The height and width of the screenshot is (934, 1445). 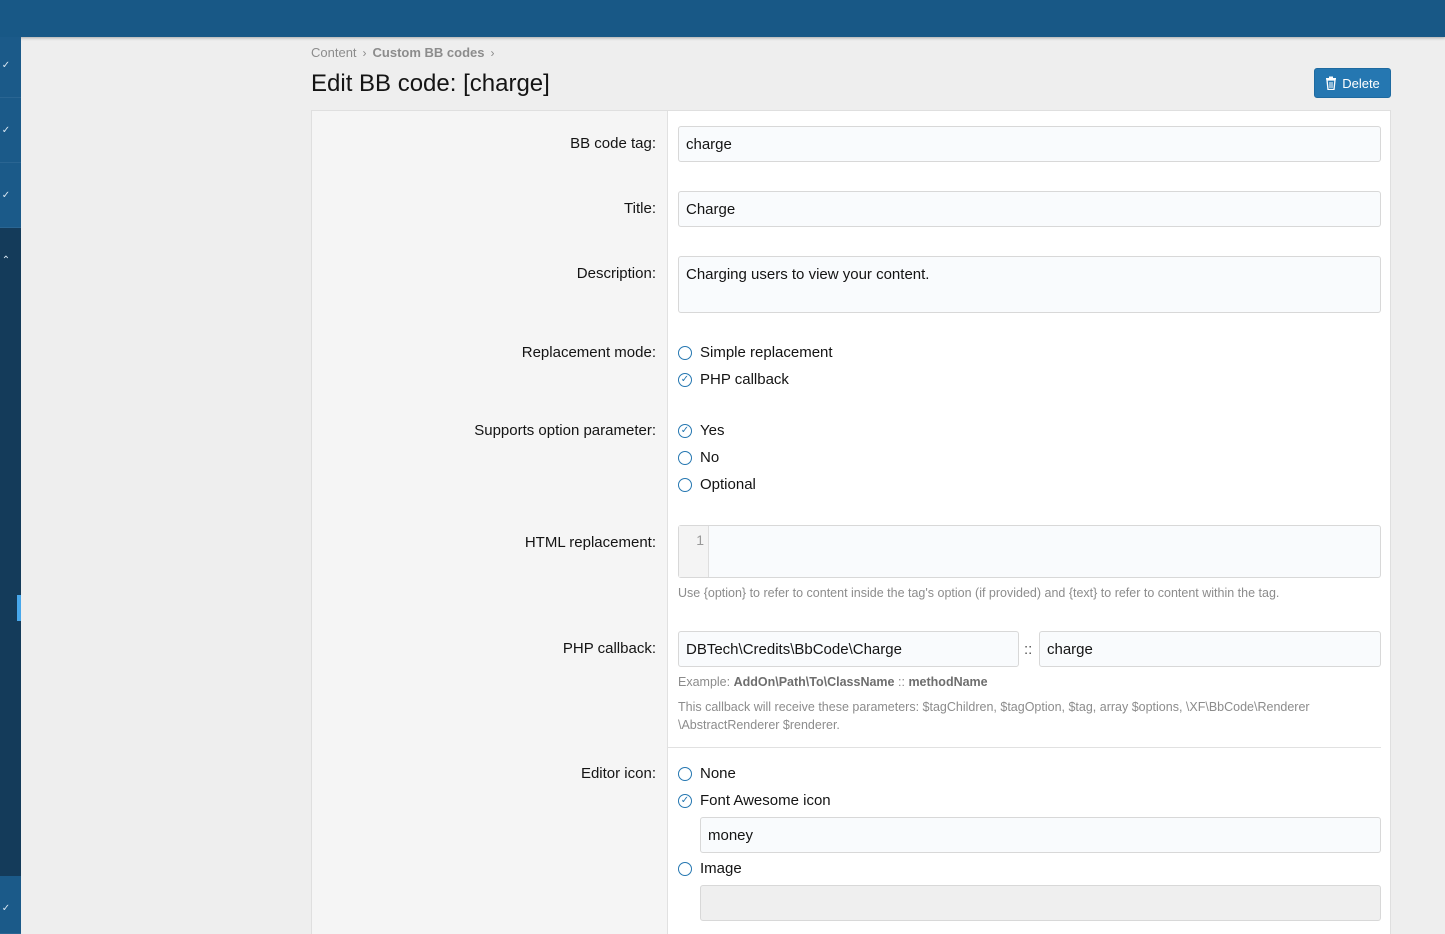 What do you see at coordinates (704, 682) in the screenshot?
I see `example-prefix: Example:` at bounding box center [704, 682].